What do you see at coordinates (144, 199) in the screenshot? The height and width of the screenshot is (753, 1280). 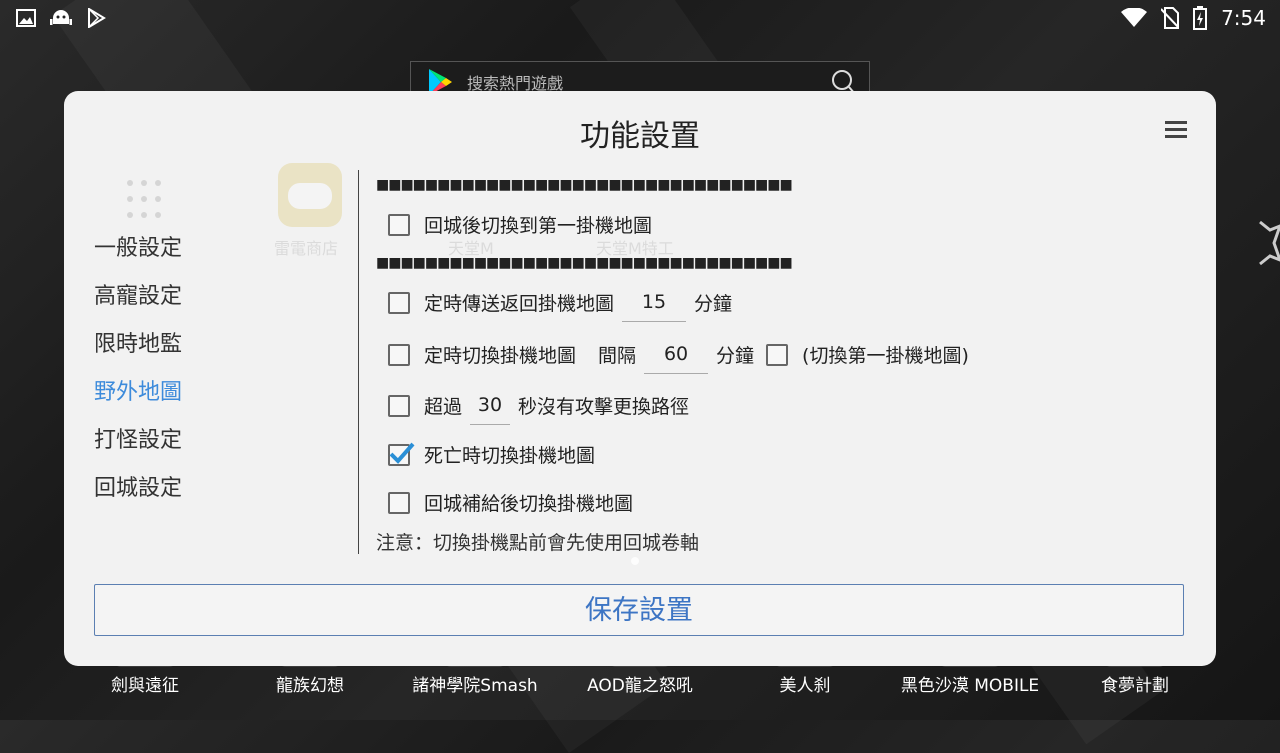 I see `grid-ghost-icon` at bounding box center [144, 199].